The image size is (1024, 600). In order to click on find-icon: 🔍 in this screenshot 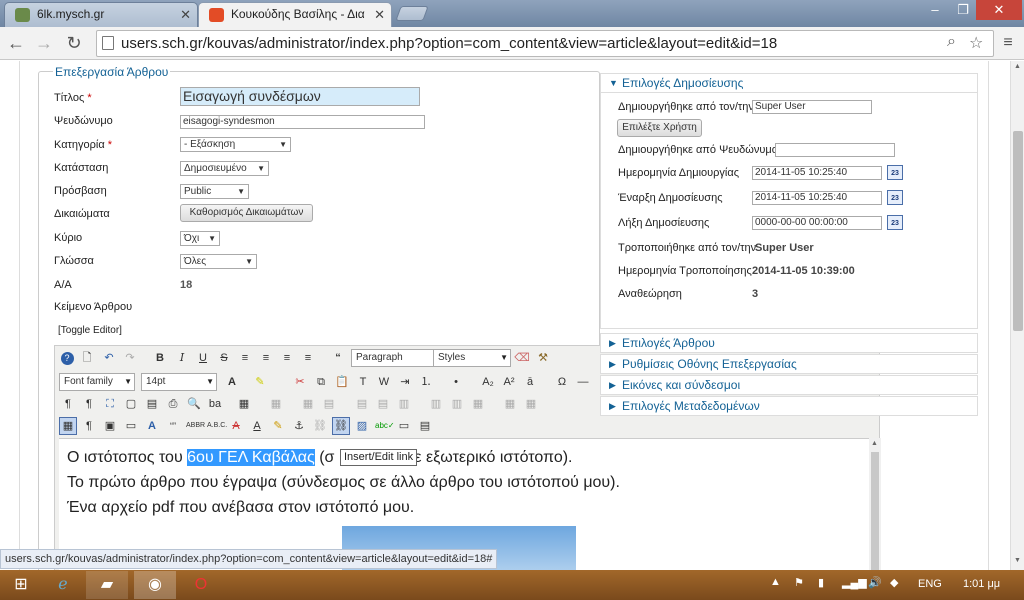, I will do `click(194, 404)`.